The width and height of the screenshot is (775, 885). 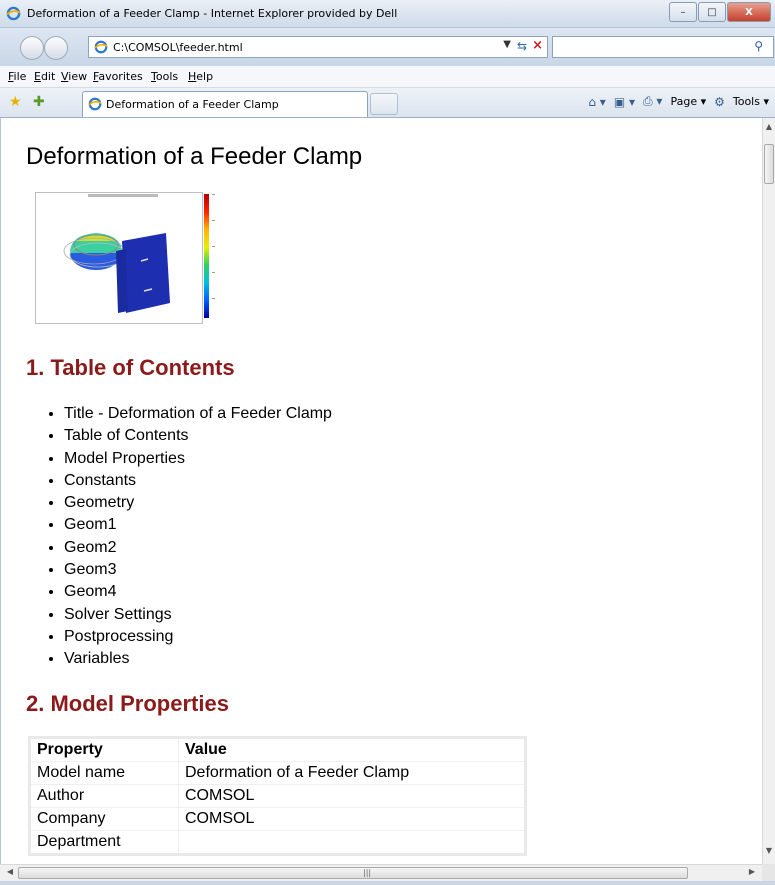 What do you see at coordinates (56, 48) in the screenshot?
I see `forward-button` at bounding box center [56, 48].